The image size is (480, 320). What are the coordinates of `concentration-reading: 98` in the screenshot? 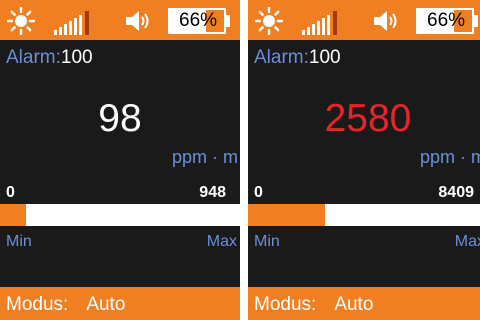 It's located at (120, 118).